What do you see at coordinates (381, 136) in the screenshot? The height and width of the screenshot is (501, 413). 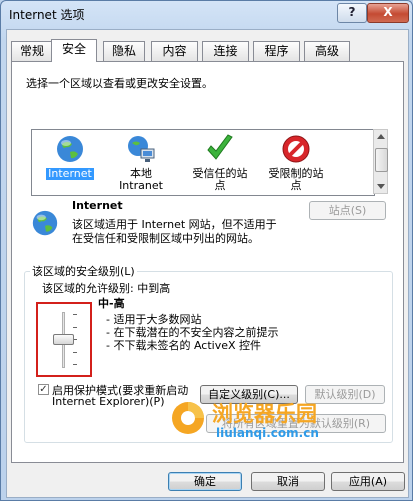 I see `scroll-up-icon` at bounding box center [381, 136].